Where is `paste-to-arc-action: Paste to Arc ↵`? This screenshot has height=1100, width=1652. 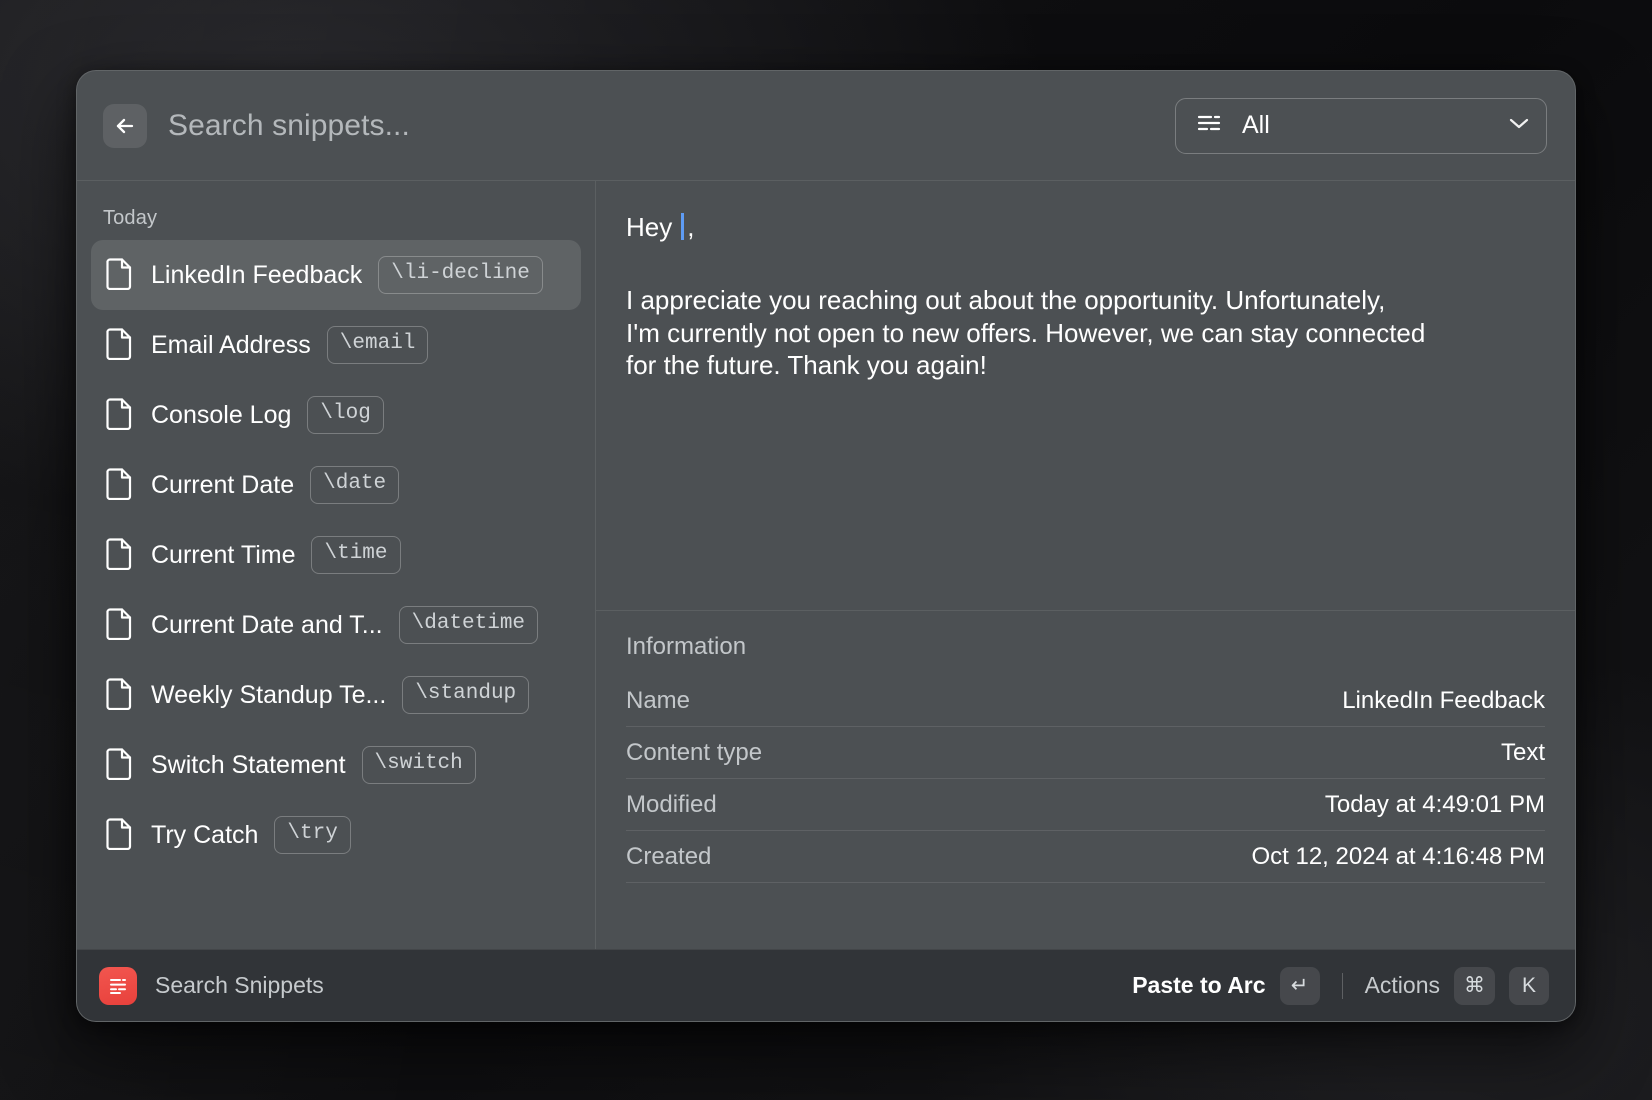
paste-to-arc-action: Paste to Arc ↵ is located at coordinates (1226, 985).